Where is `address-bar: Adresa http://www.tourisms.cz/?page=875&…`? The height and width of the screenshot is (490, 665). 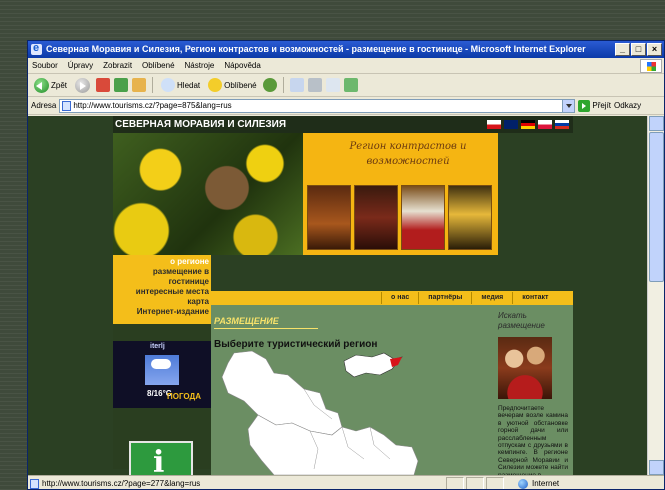 address-bar: Adresa http://www.tourisms.cz/?page=875&… is located at coordinates (346, 106).